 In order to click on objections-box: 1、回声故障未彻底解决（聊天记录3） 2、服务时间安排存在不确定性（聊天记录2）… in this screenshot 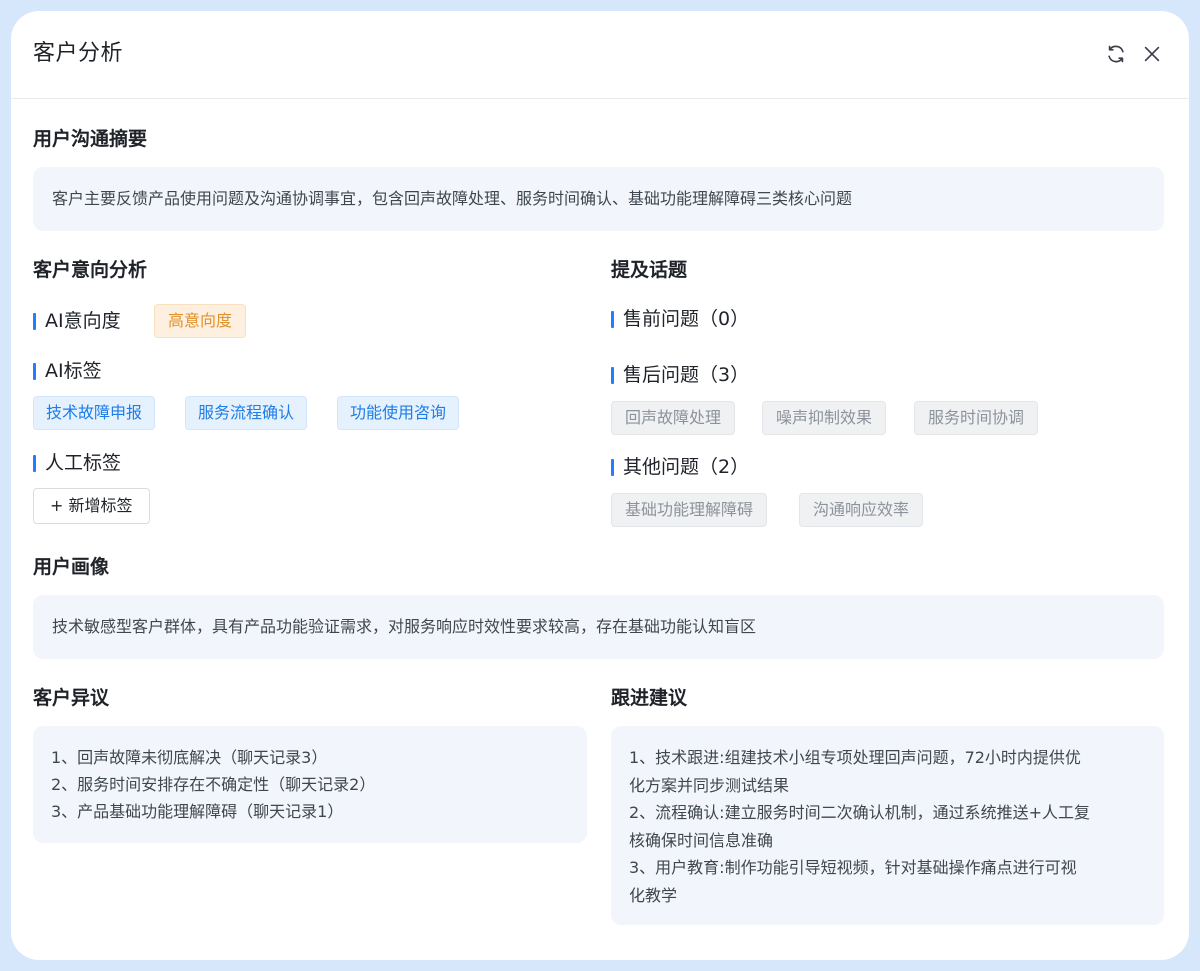, I will do `click(310, 784)`.